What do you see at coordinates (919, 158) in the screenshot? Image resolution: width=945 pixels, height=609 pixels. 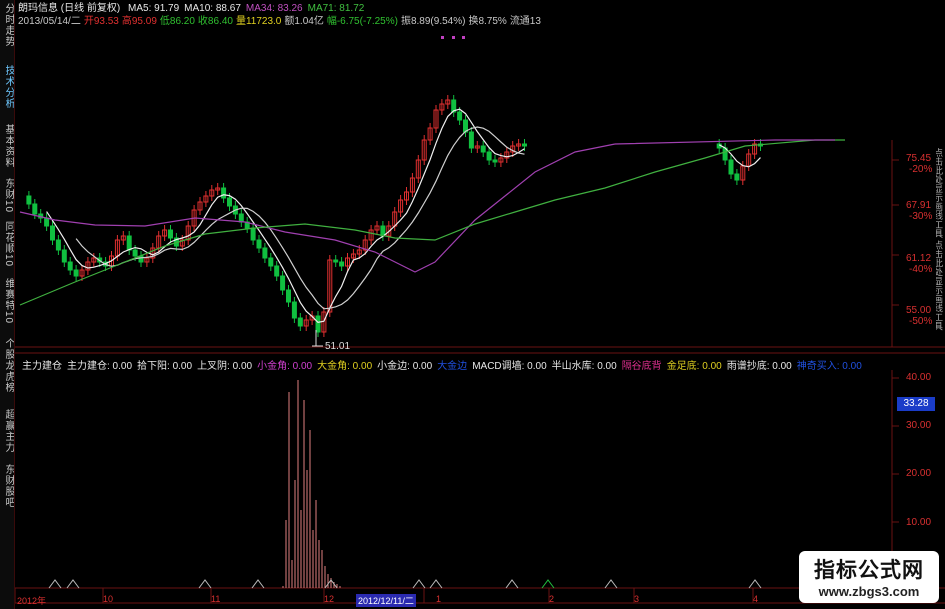 I see `price-tick-0: 75.45` at bounding box center [919, 158].